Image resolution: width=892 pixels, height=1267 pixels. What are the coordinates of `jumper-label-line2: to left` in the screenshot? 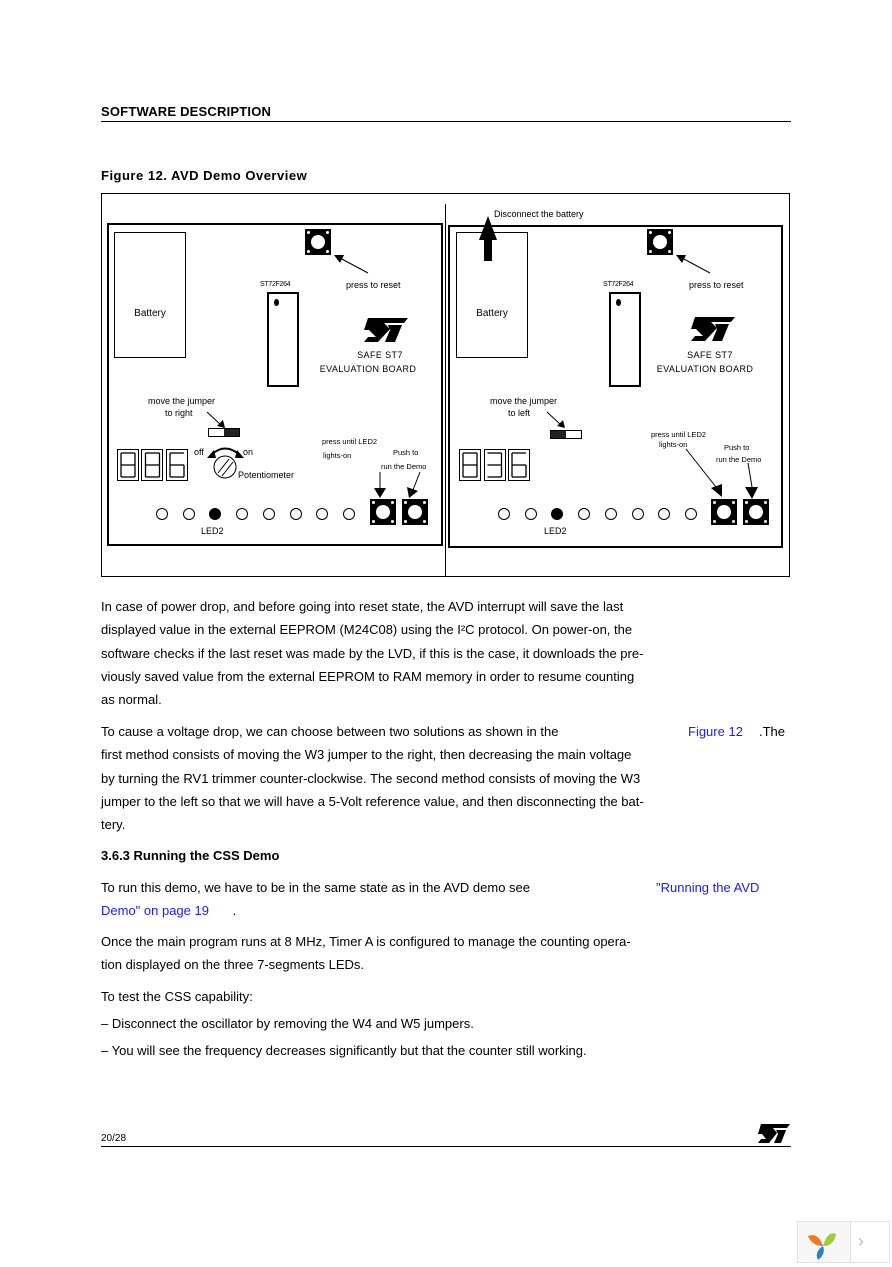 It's located at (519, 413).